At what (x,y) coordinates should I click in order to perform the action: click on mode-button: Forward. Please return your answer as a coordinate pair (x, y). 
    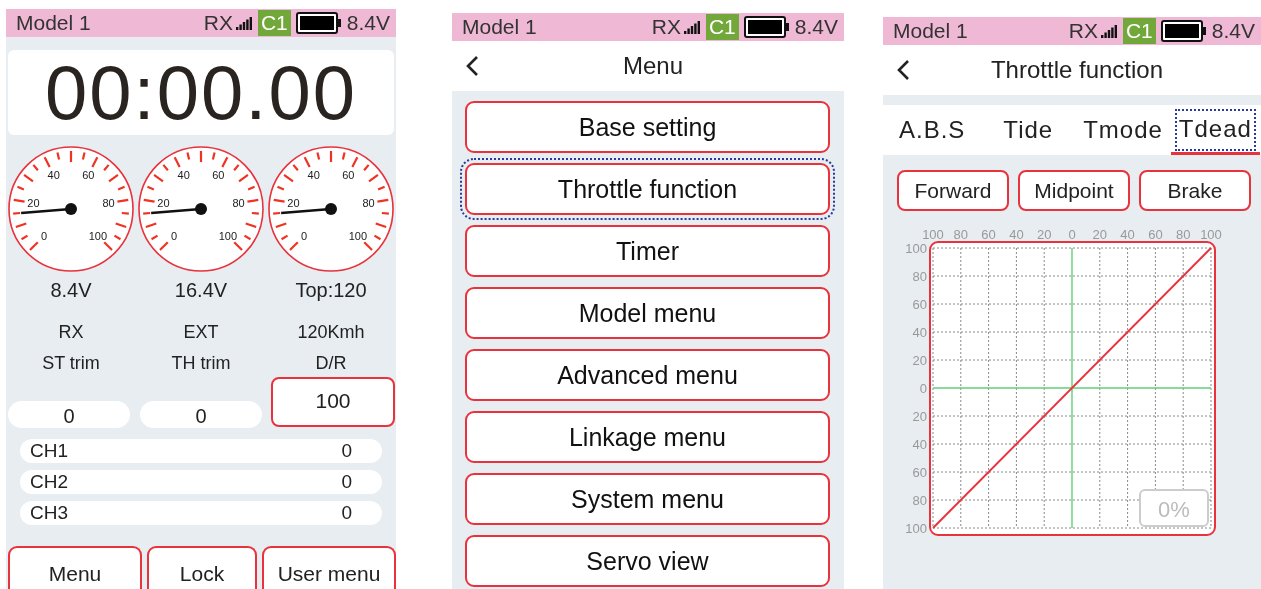
    Looking at the image, I should click on (953, 190).